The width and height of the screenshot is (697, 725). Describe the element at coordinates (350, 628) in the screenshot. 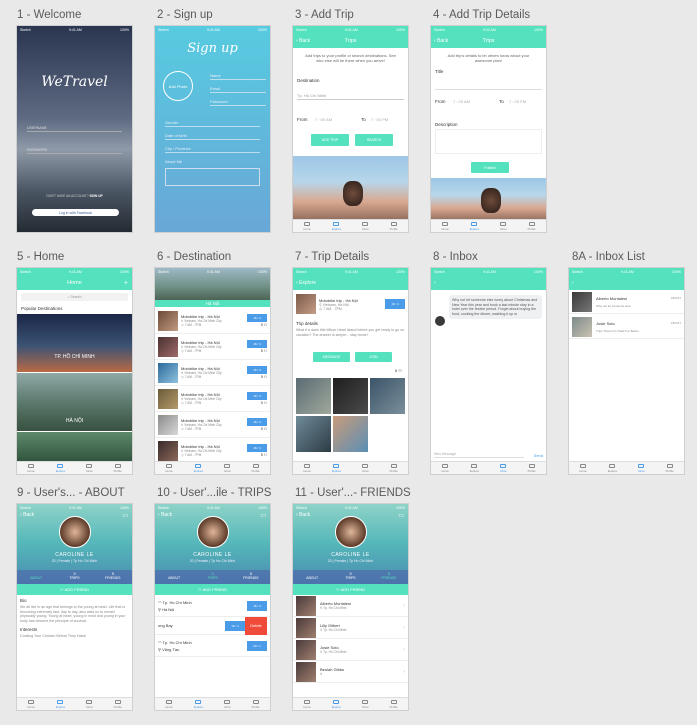

I see `friend-row: Lilly Gilbert ⚲ Tp. Hồ Chí Minh ›` at that location.